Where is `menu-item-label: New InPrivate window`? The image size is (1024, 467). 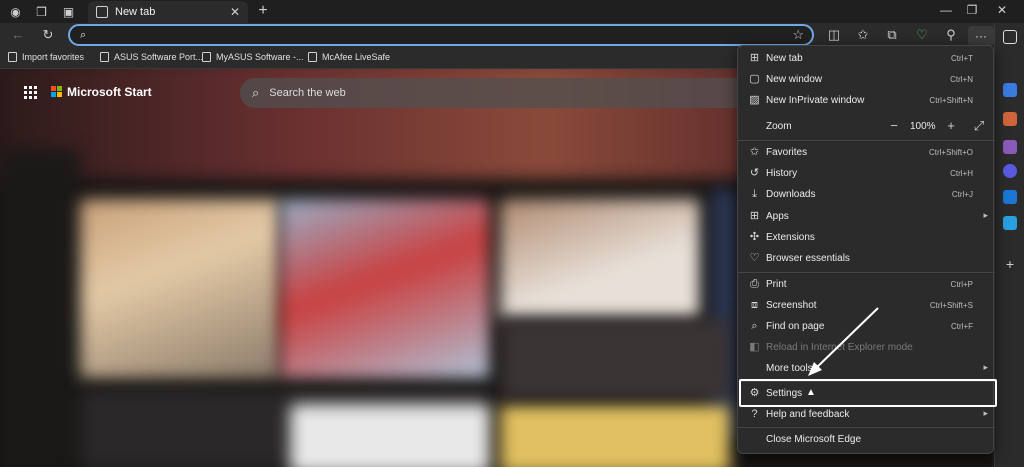
menu-item-label: New InPrivate window is located at coordinates (815, 100).